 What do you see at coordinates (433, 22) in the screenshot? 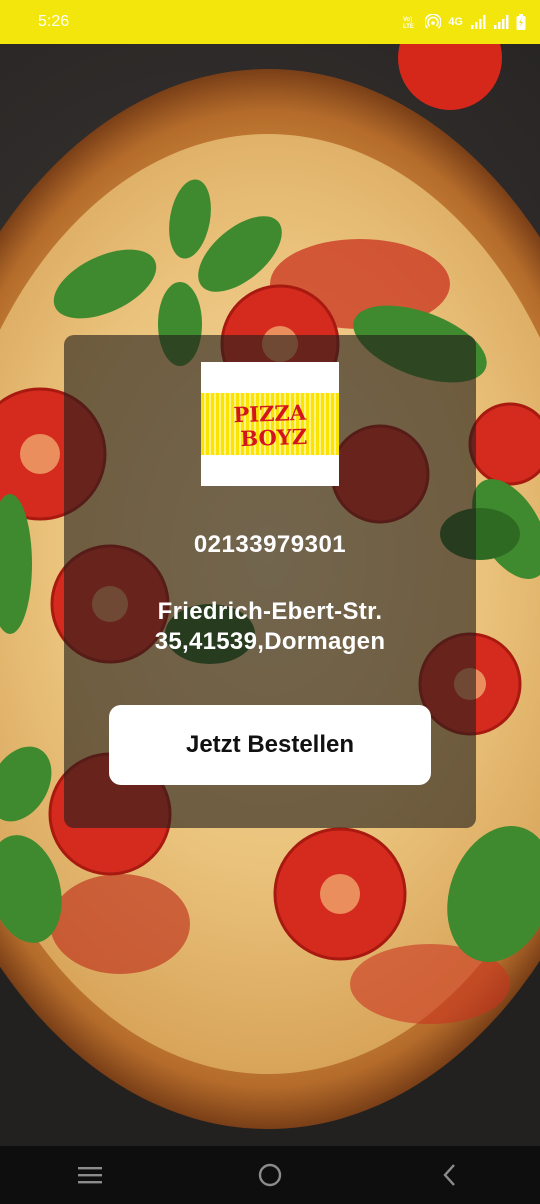
I see `hotspot-icon` at bounding box center [433, 22].